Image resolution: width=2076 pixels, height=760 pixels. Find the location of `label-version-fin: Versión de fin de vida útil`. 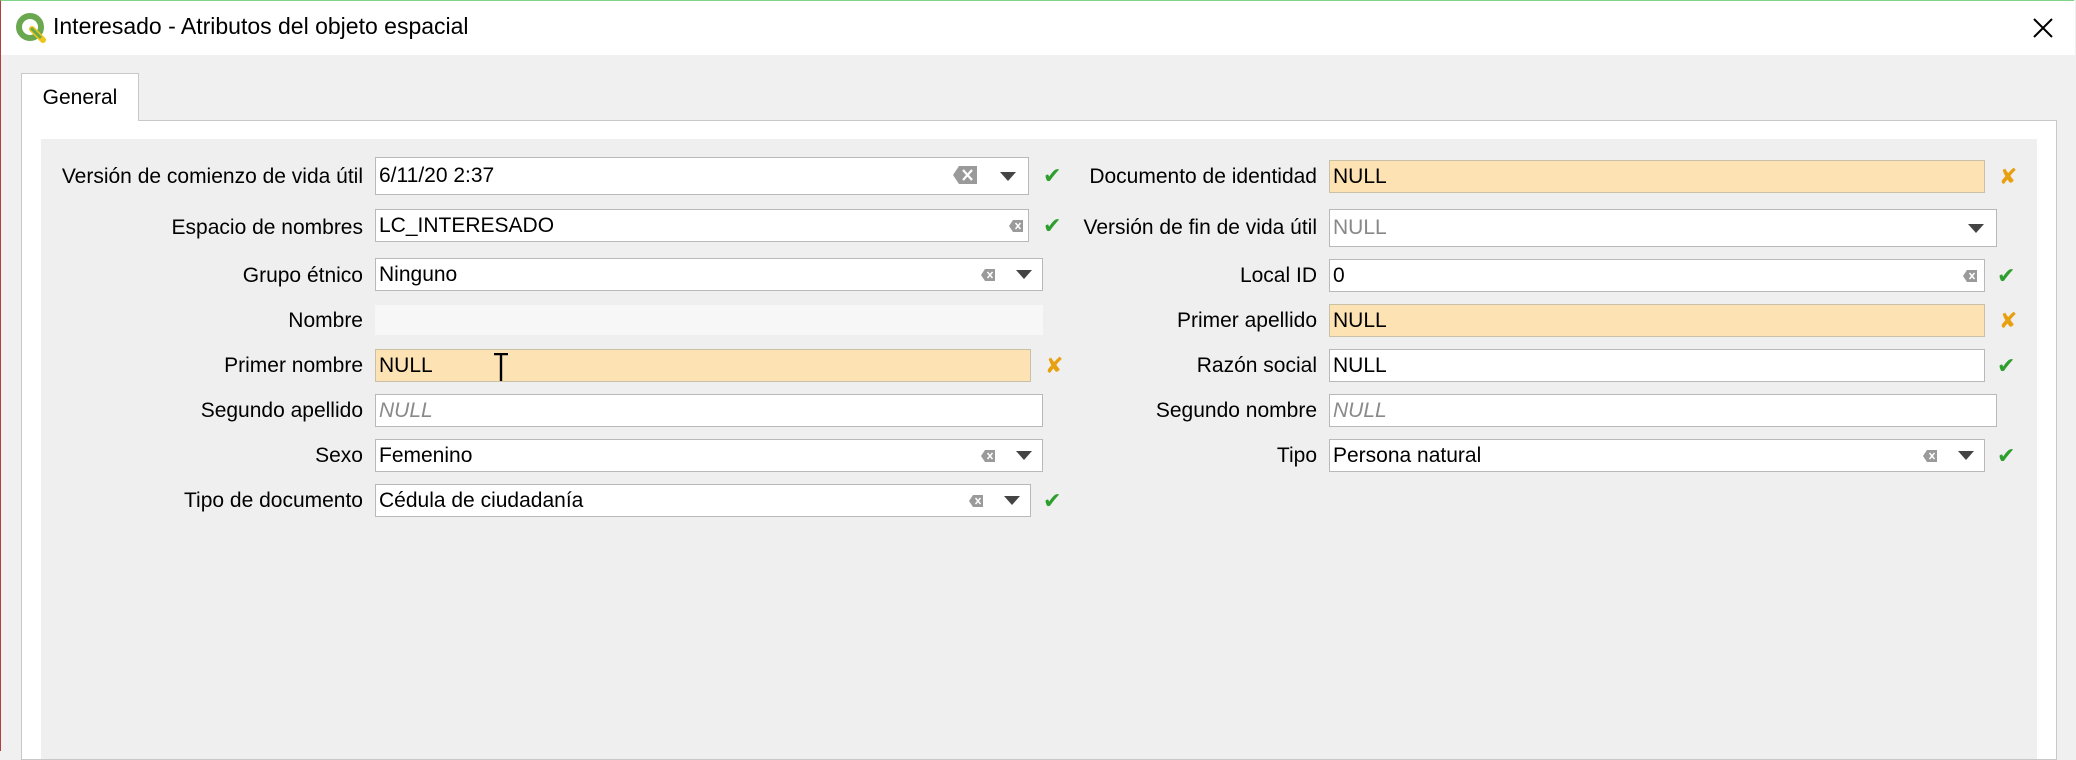

label-version-fin: Versión de fin de vida útil is located at coordinates (1200, 227).